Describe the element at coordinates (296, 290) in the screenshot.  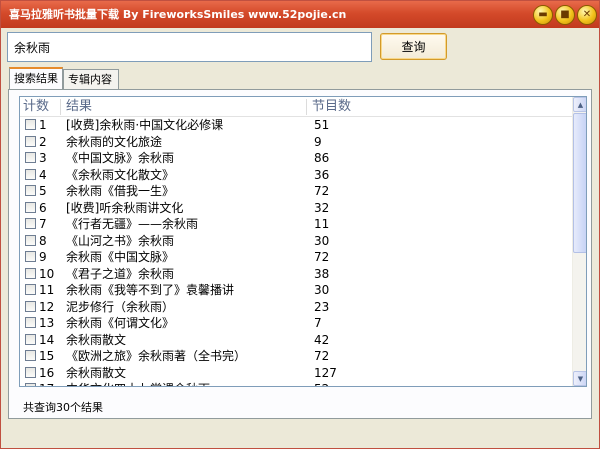
I see `list-item: 11 余秋雨《我等不到了》袁馨播讲 30` at that location.